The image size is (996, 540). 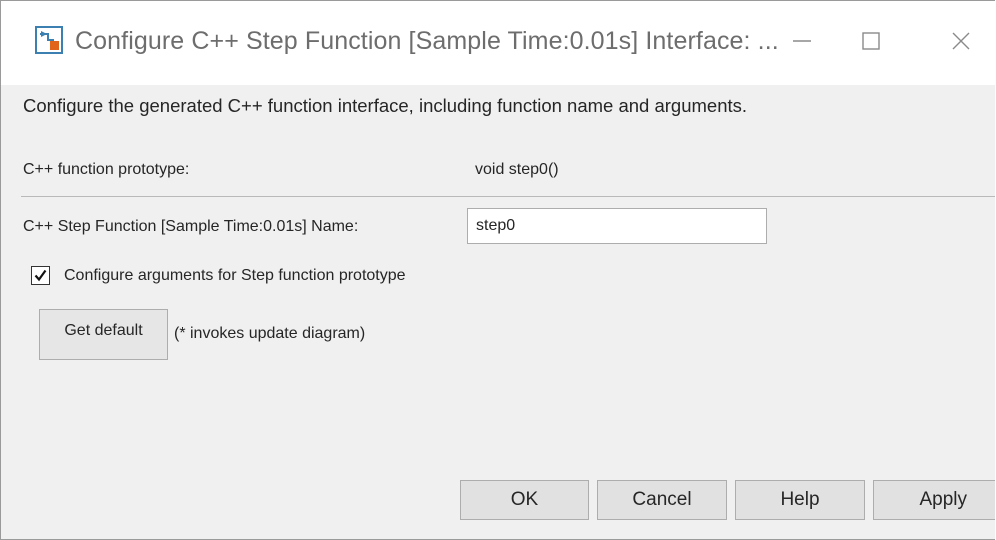 What do you see at coordinates (270, 333) in the screenshot?
I see `get-default-note: (* invokes update diagram)` at bounding box center [270, 333].